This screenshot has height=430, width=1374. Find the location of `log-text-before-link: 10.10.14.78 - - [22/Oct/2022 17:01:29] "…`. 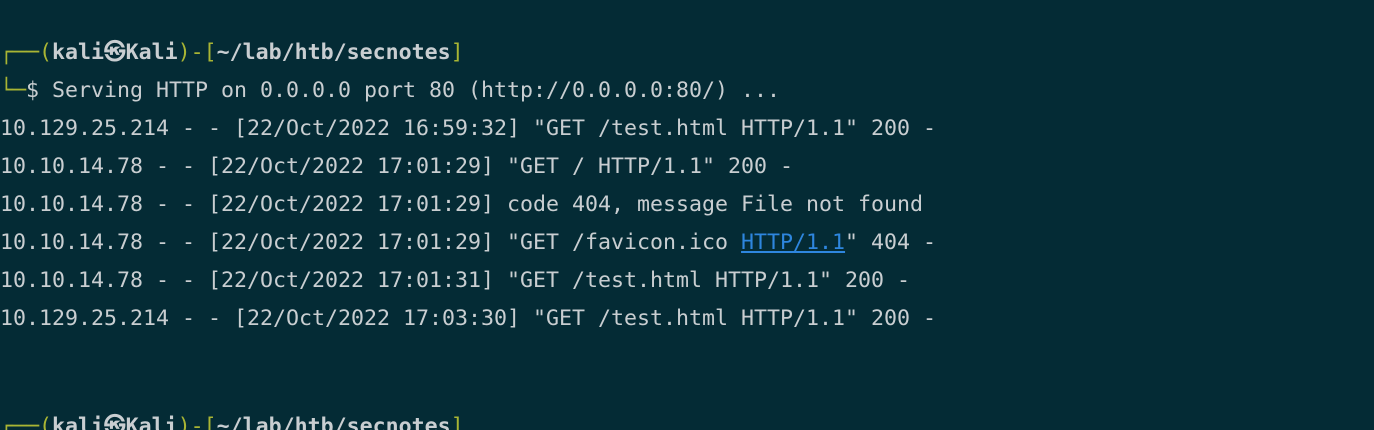

log-text-before-link: 10.10.14.78 - - [22/Oct/2022 17:01:29] "… is located at coordinates (371, 242).